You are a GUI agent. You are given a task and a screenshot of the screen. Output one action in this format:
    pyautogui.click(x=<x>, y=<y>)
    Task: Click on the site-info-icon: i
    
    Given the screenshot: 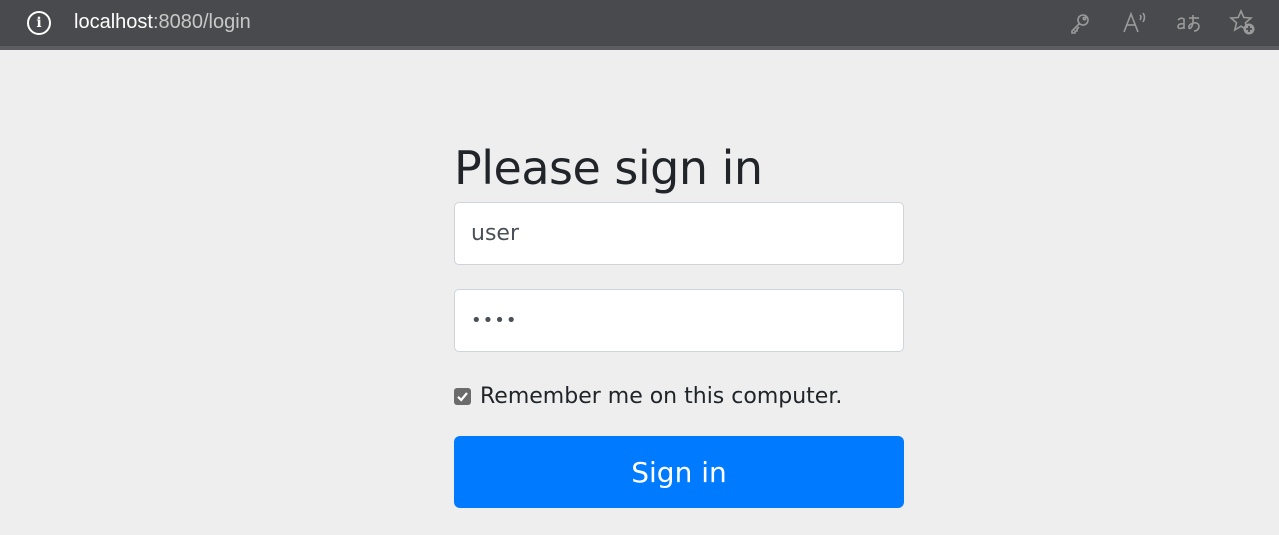 What is the action you would take?
    pyautogui.click(x=39, y=23)
    